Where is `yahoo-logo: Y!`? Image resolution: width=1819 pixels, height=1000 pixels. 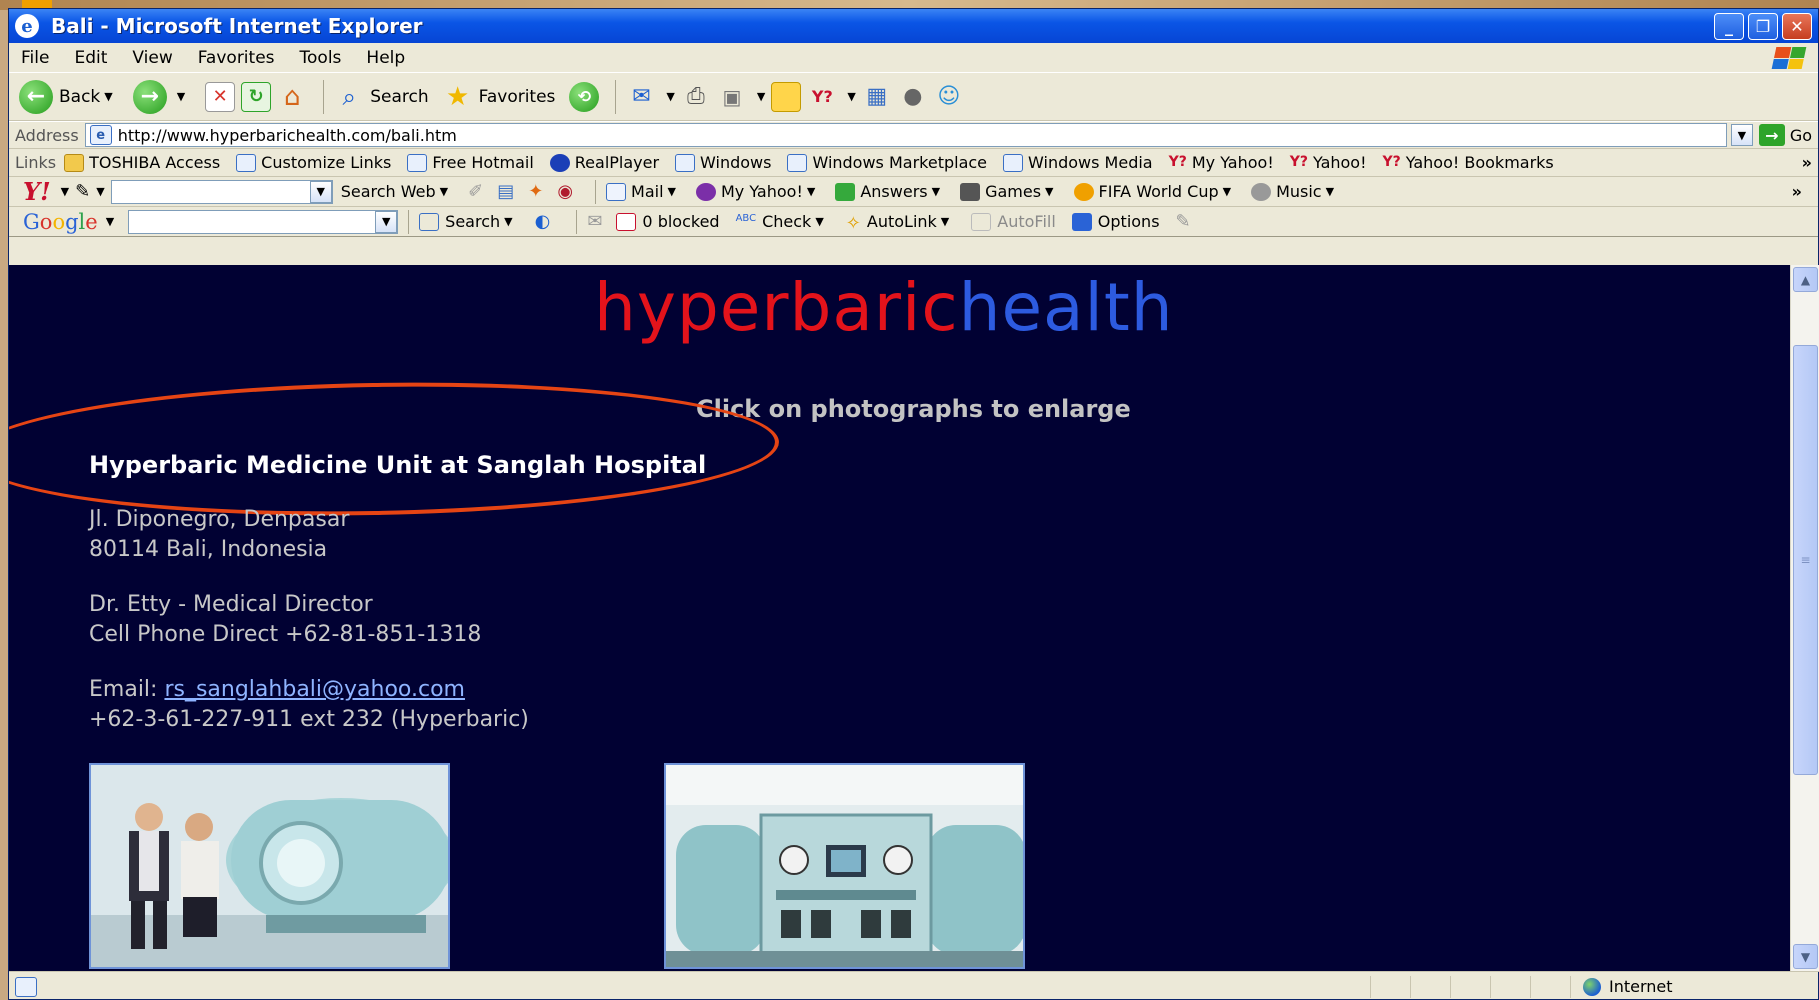 yahoo-logo: Y! is located at coordinates (37, 191).